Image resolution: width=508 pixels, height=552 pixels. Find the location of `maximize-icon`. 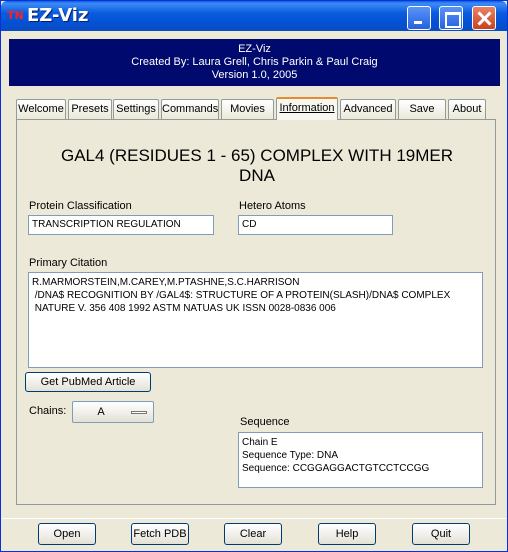

maximize-icon is located at coordinates (451, 18).